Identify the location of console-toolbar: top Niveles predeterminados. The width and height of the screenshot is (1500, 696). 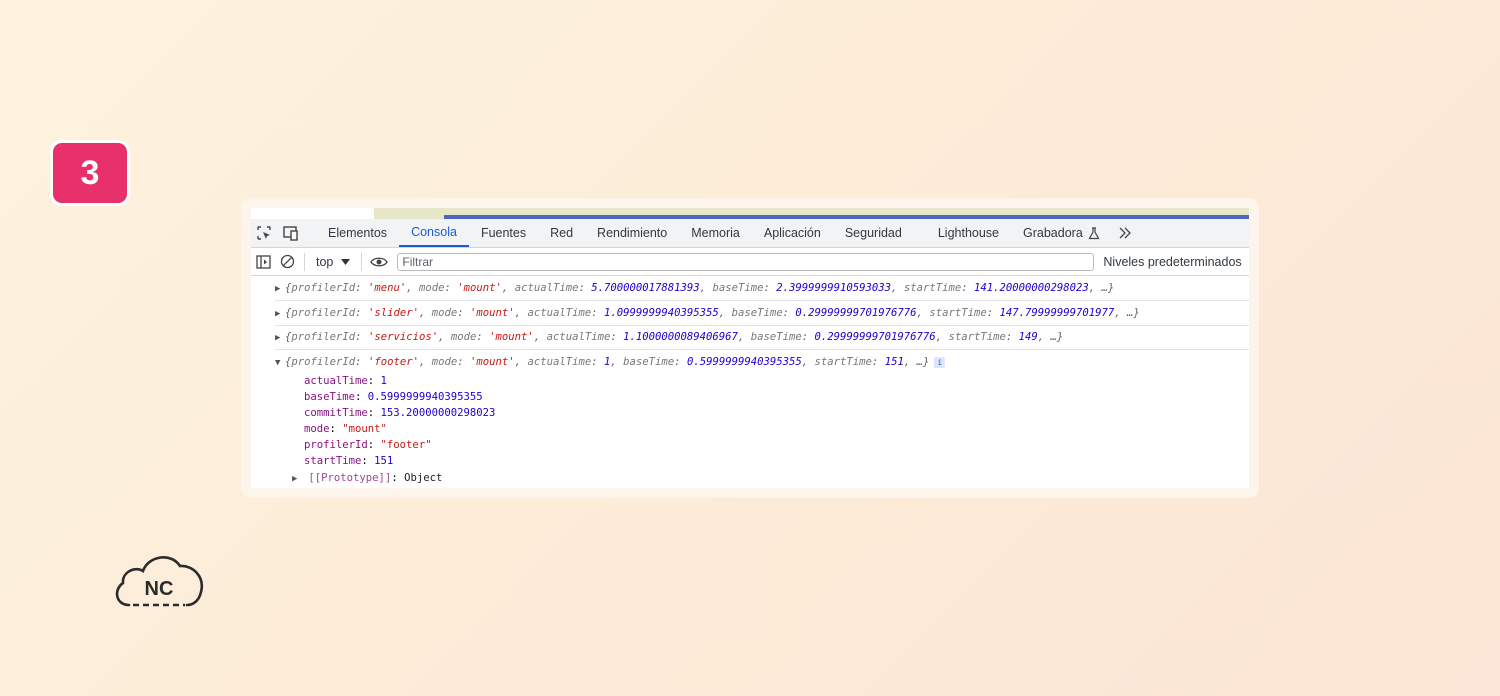
(750, 262).